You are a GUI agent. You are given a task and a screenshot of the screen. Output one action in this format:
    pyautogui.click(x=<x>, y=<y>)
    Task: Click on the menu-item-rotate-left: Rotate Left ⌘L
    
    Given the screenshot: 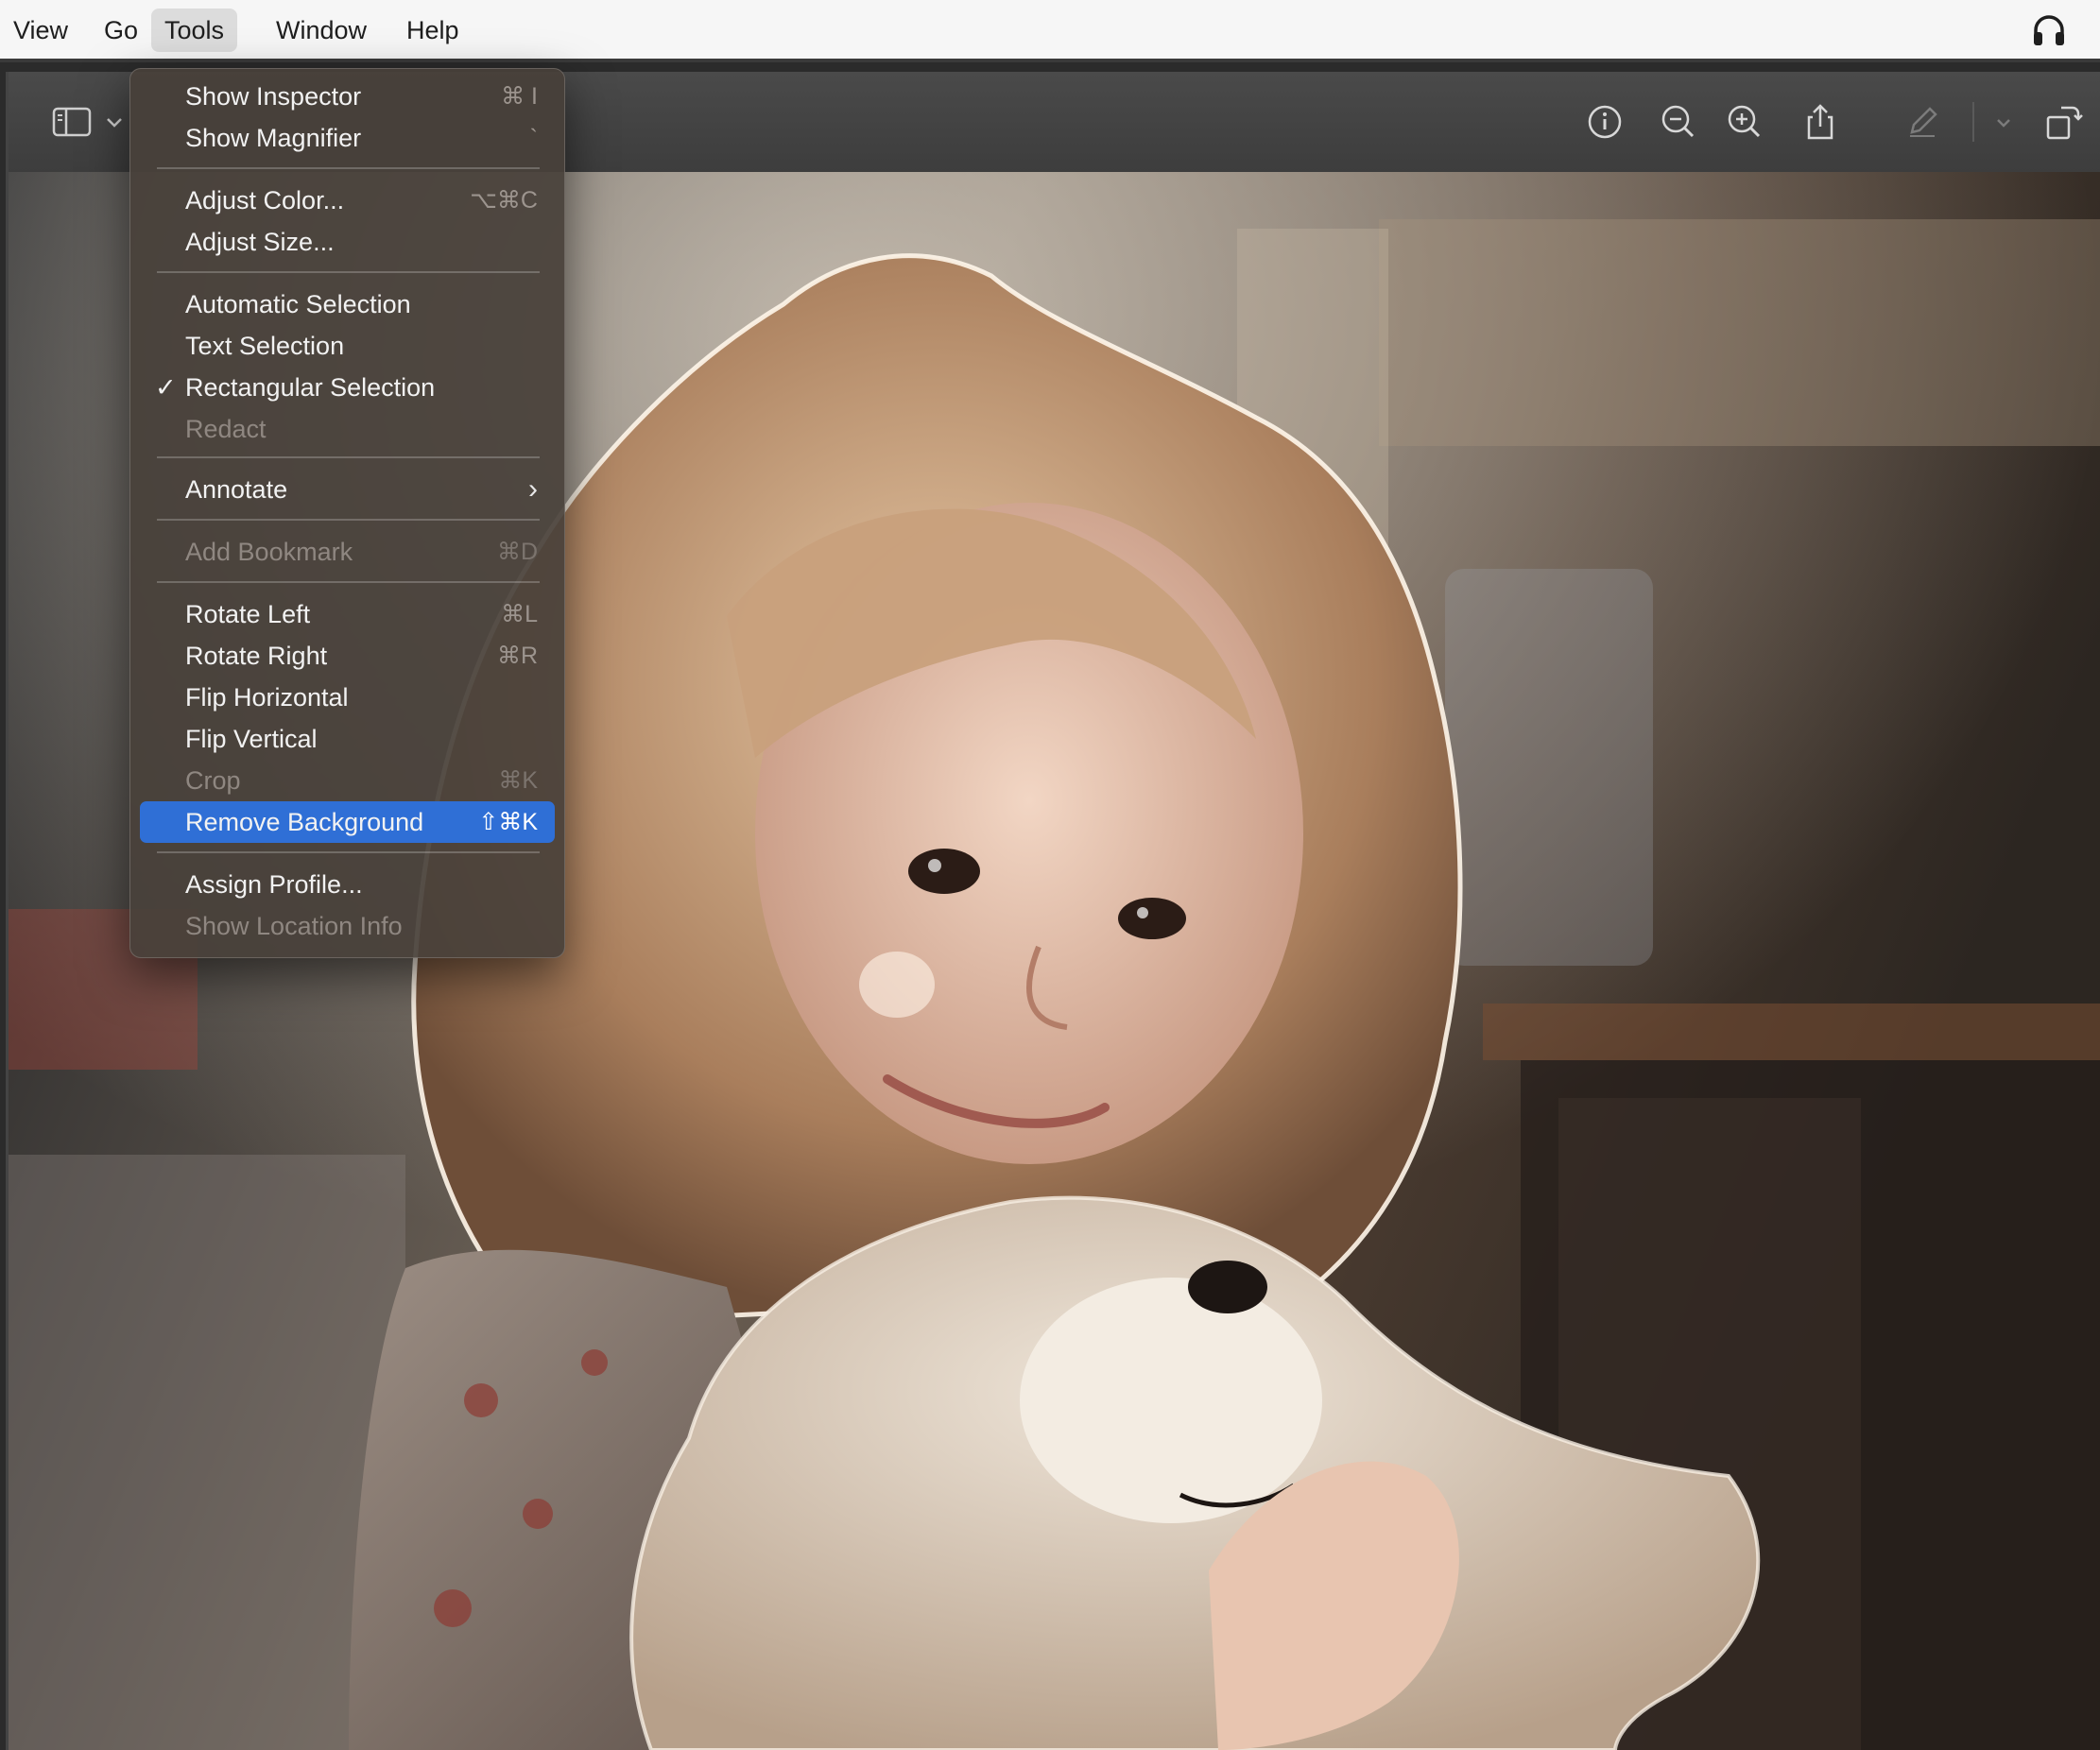 What is the action you would take?
    pyautogui.click(x=348, y=614)
    